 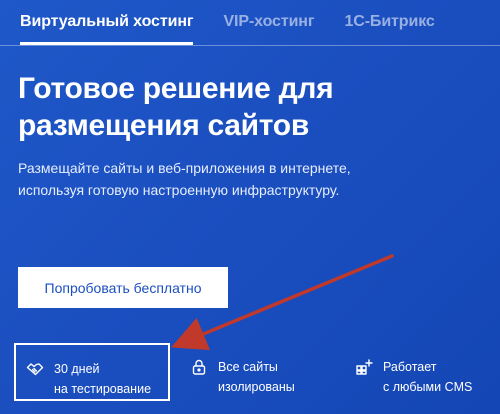 I want to click on tab-vip-hosting: VIP-хостинг, so click(x=268, y=31).